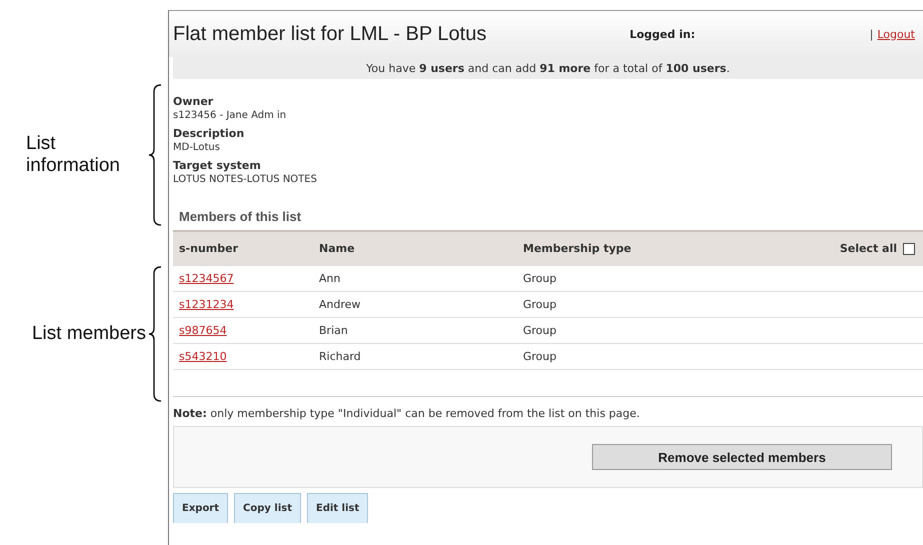 The height and width of the screenshot is (545, 923). What do you see at coordinates (868, 248) in the screenshot?
I see `select-all-label: Select all` at bounding box center [868, 248].